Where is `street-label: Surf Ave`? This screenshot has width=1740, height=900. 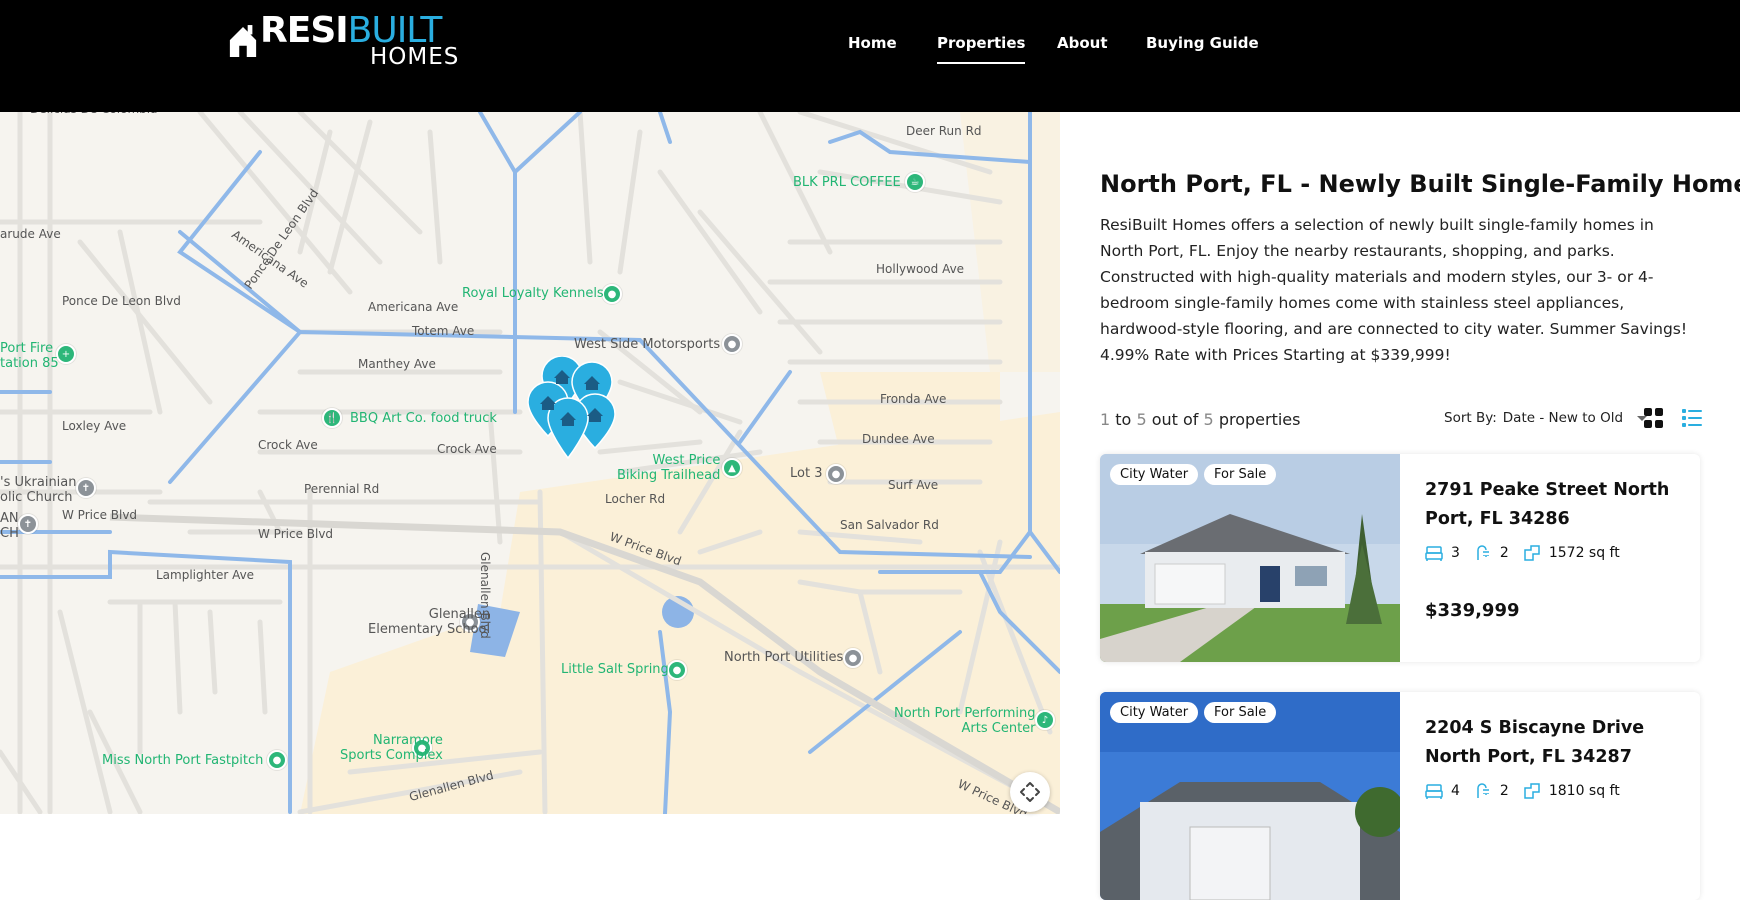
street-label: Surf Ave is located at coordinates (913, 485).